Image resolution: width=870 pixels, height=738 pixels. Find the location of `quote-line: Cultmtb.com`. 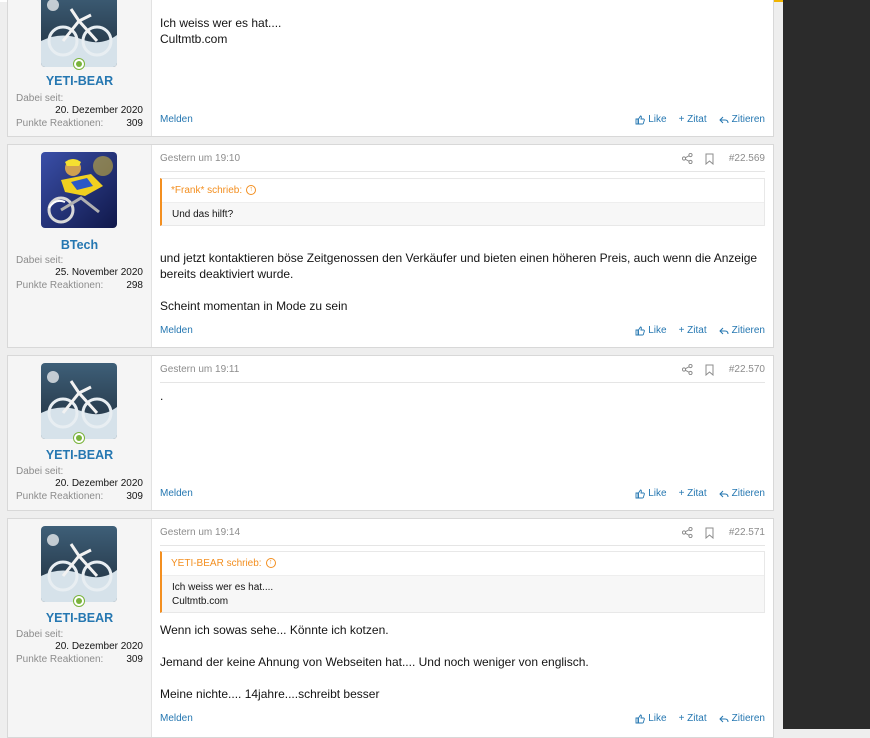

quote-line: Cultmtb.com is located at coordinates (200, 601).